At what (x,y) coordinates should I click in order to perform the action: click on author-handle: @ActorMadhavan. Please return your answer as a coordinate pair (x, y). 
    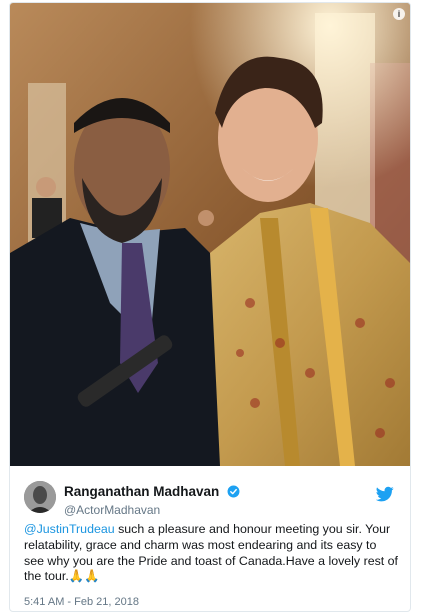
    Looking at the image, I should click on (152, 510).